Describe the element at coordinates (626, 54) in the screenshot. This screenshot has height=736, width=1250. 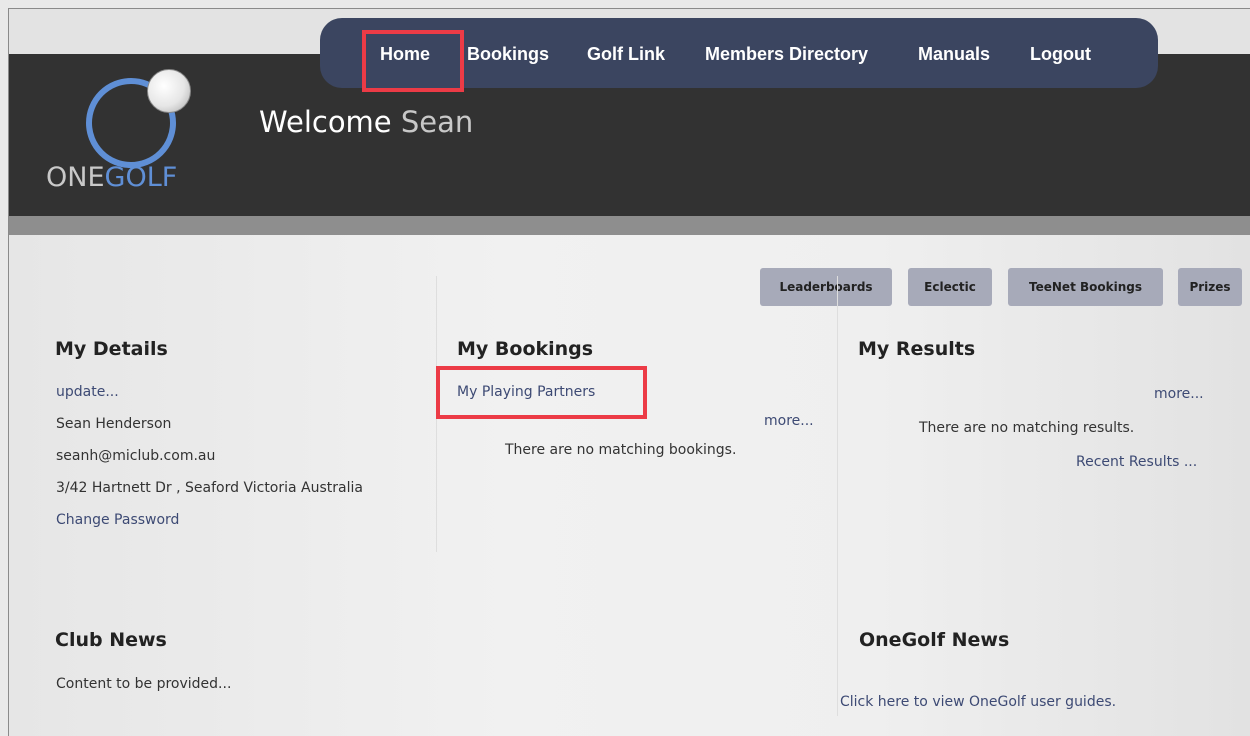
I see `nav-golf-link: Golf Link` at that location.